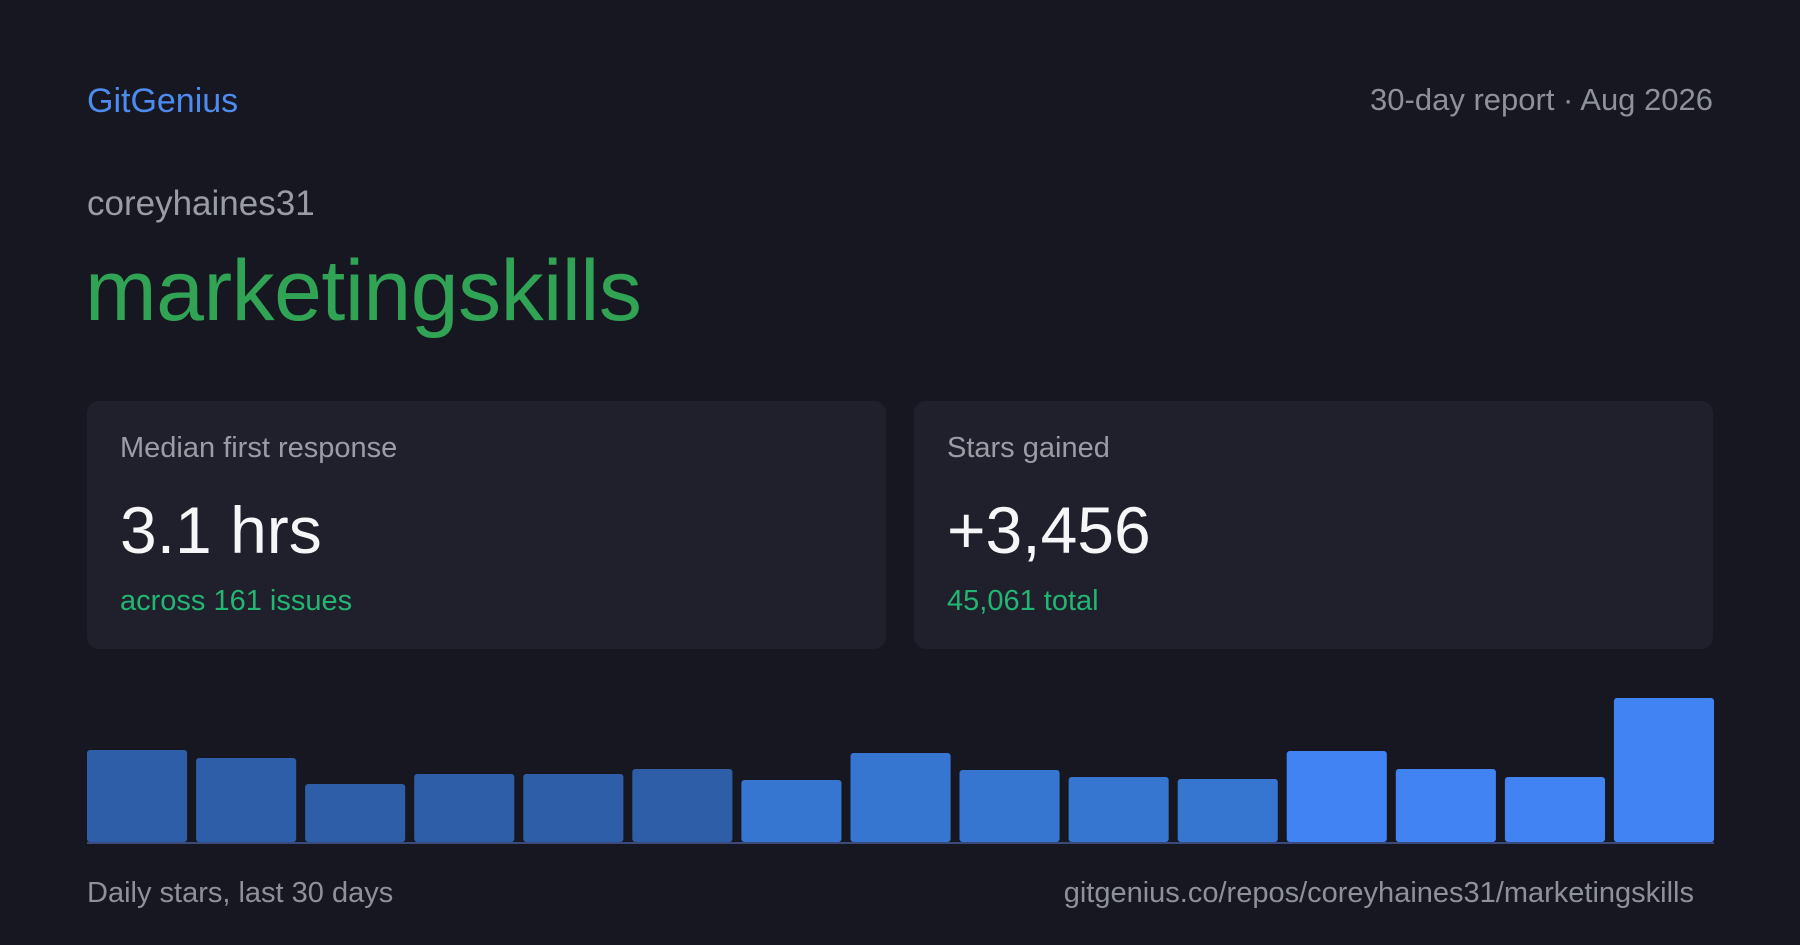 This screenshot has height=945, width=1800. What do you see at coordinates (240, 893) in the screenshot?
I see `chart-caption: Daily stars, last 30 days` at bounding box center [240, 893].